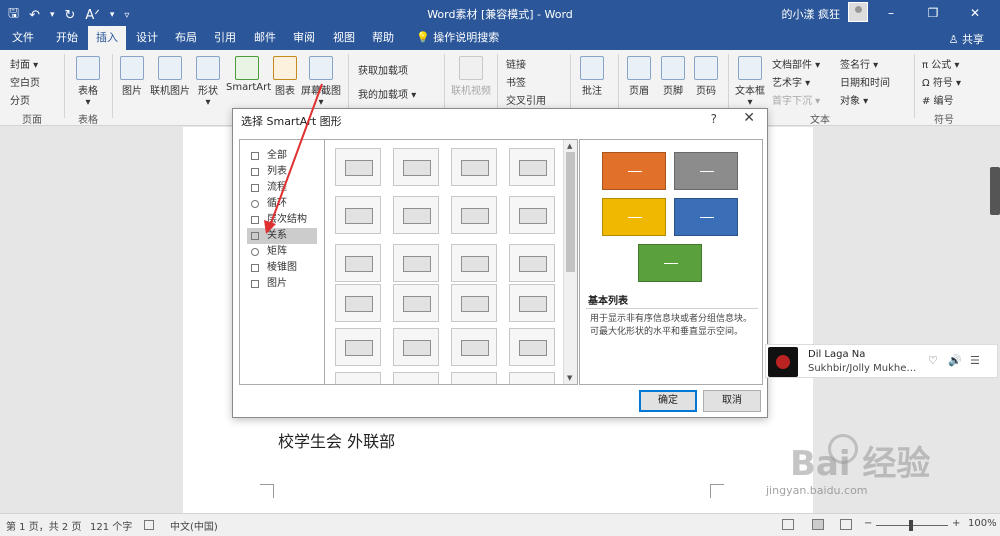 The image size is (1000, 536). What do you see at coordinates (282, 236) in the screenshot?
I see `category-relationship: 关系` at bounding box center [282, 236].